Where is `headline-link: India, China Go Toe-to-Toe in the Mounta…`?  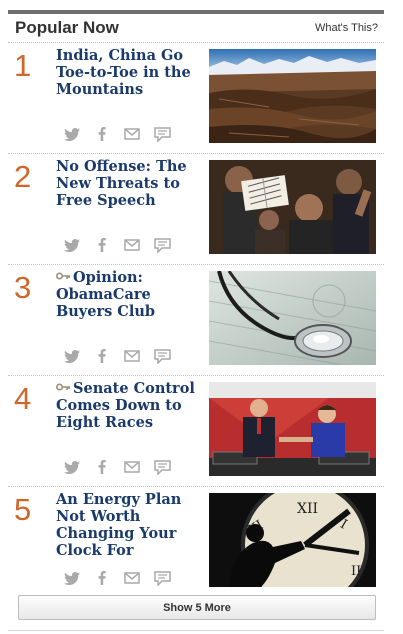 headline-link: India, China Go Toe-to-Toe in the Mounta… is located at coordinates (128, 72).